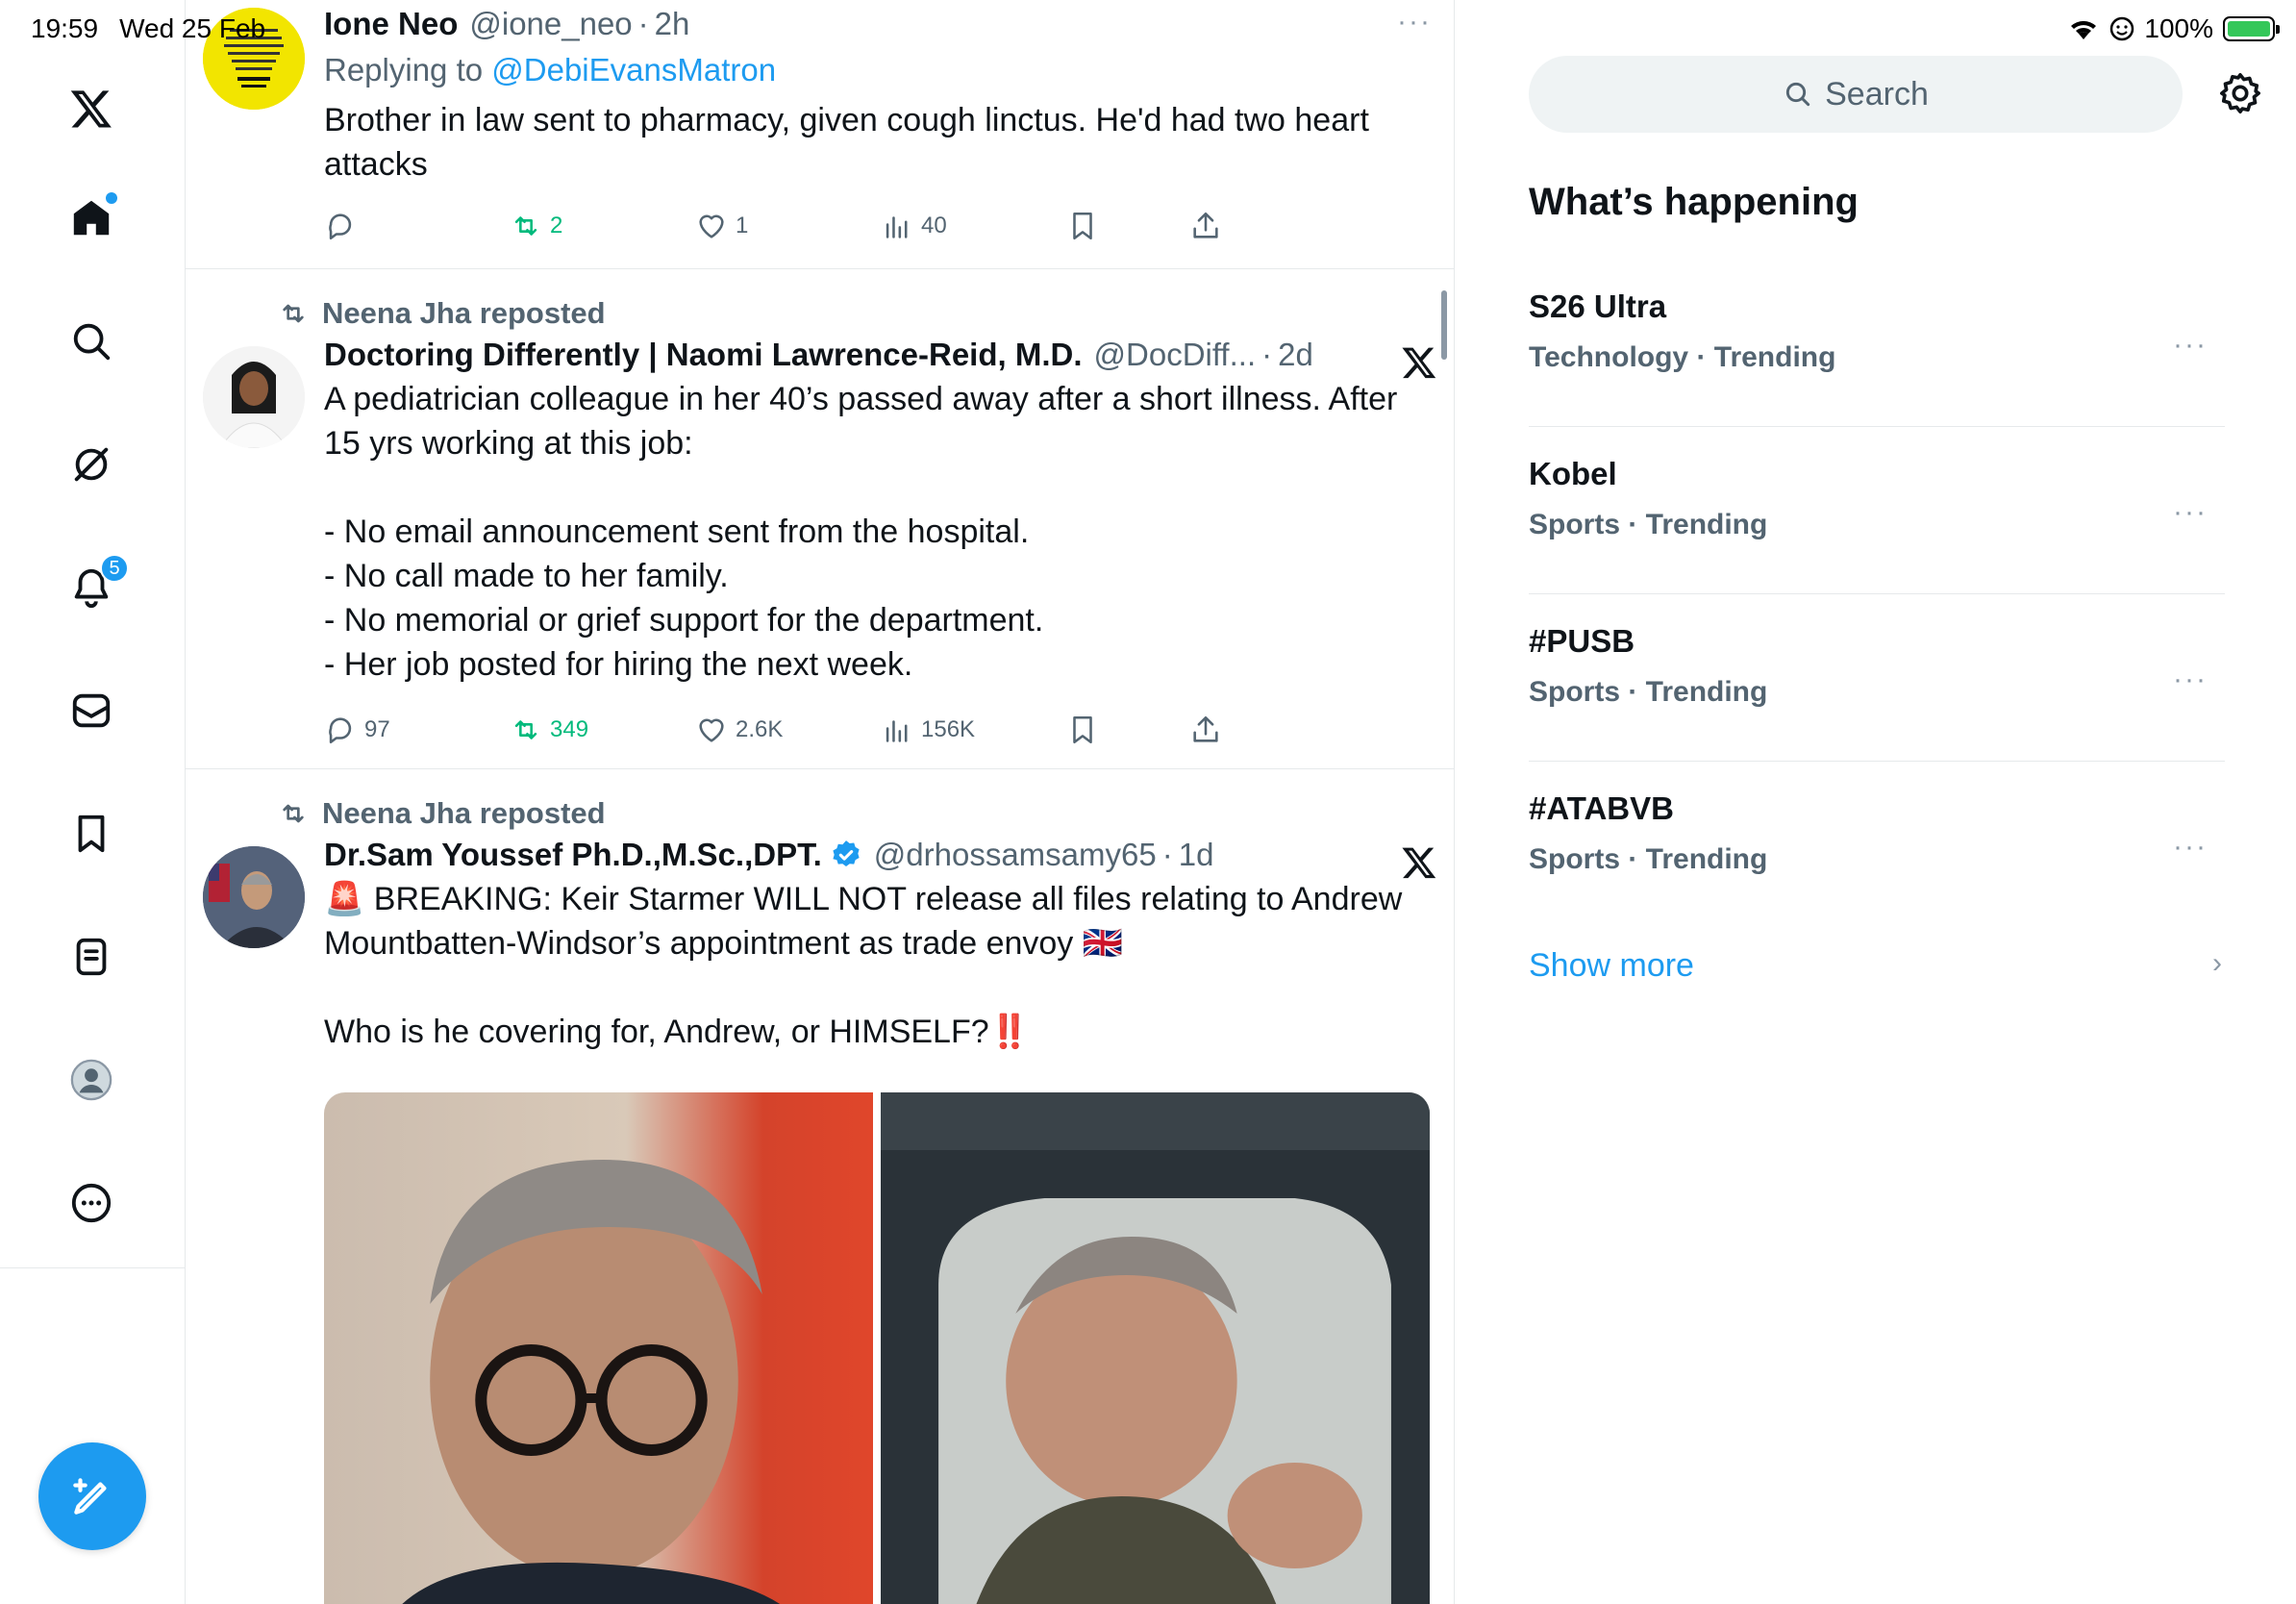 This screenshot has width=2296, height=1604. I want to click on author-handle: @ione_neo, so click(550, 24).